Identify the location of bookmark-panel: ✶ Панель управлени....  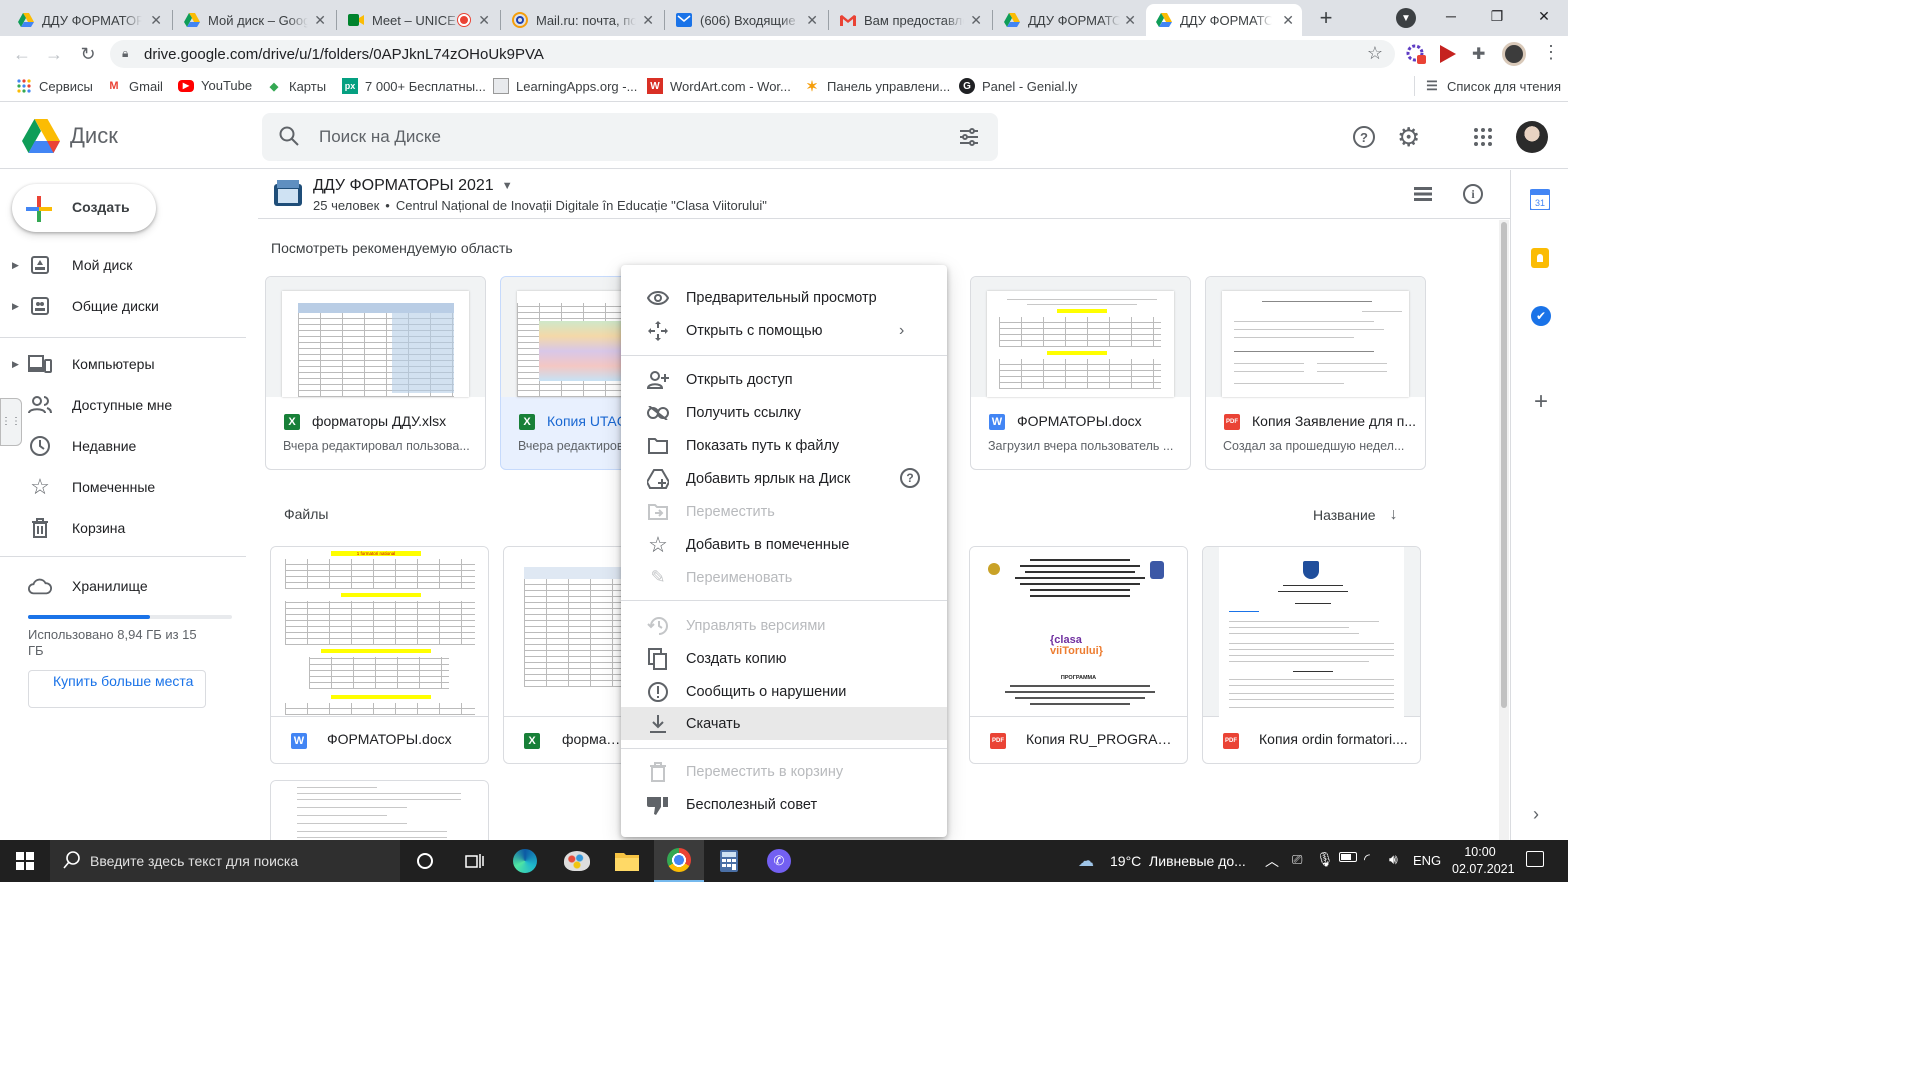
(877, 86).